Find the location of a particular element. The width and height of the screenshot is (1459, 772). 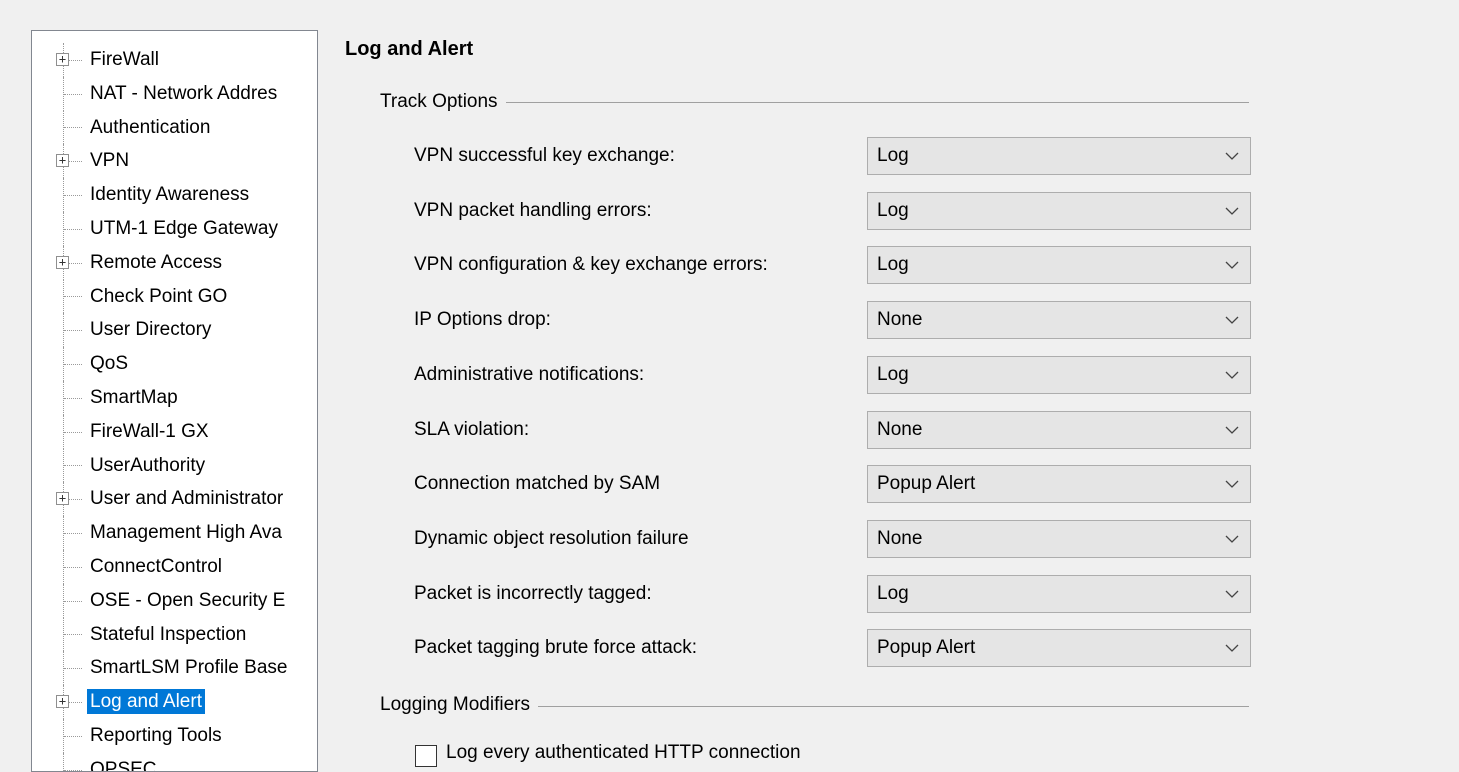

tree-item: OSE - Open Security E is located at coordinates (174, 600).